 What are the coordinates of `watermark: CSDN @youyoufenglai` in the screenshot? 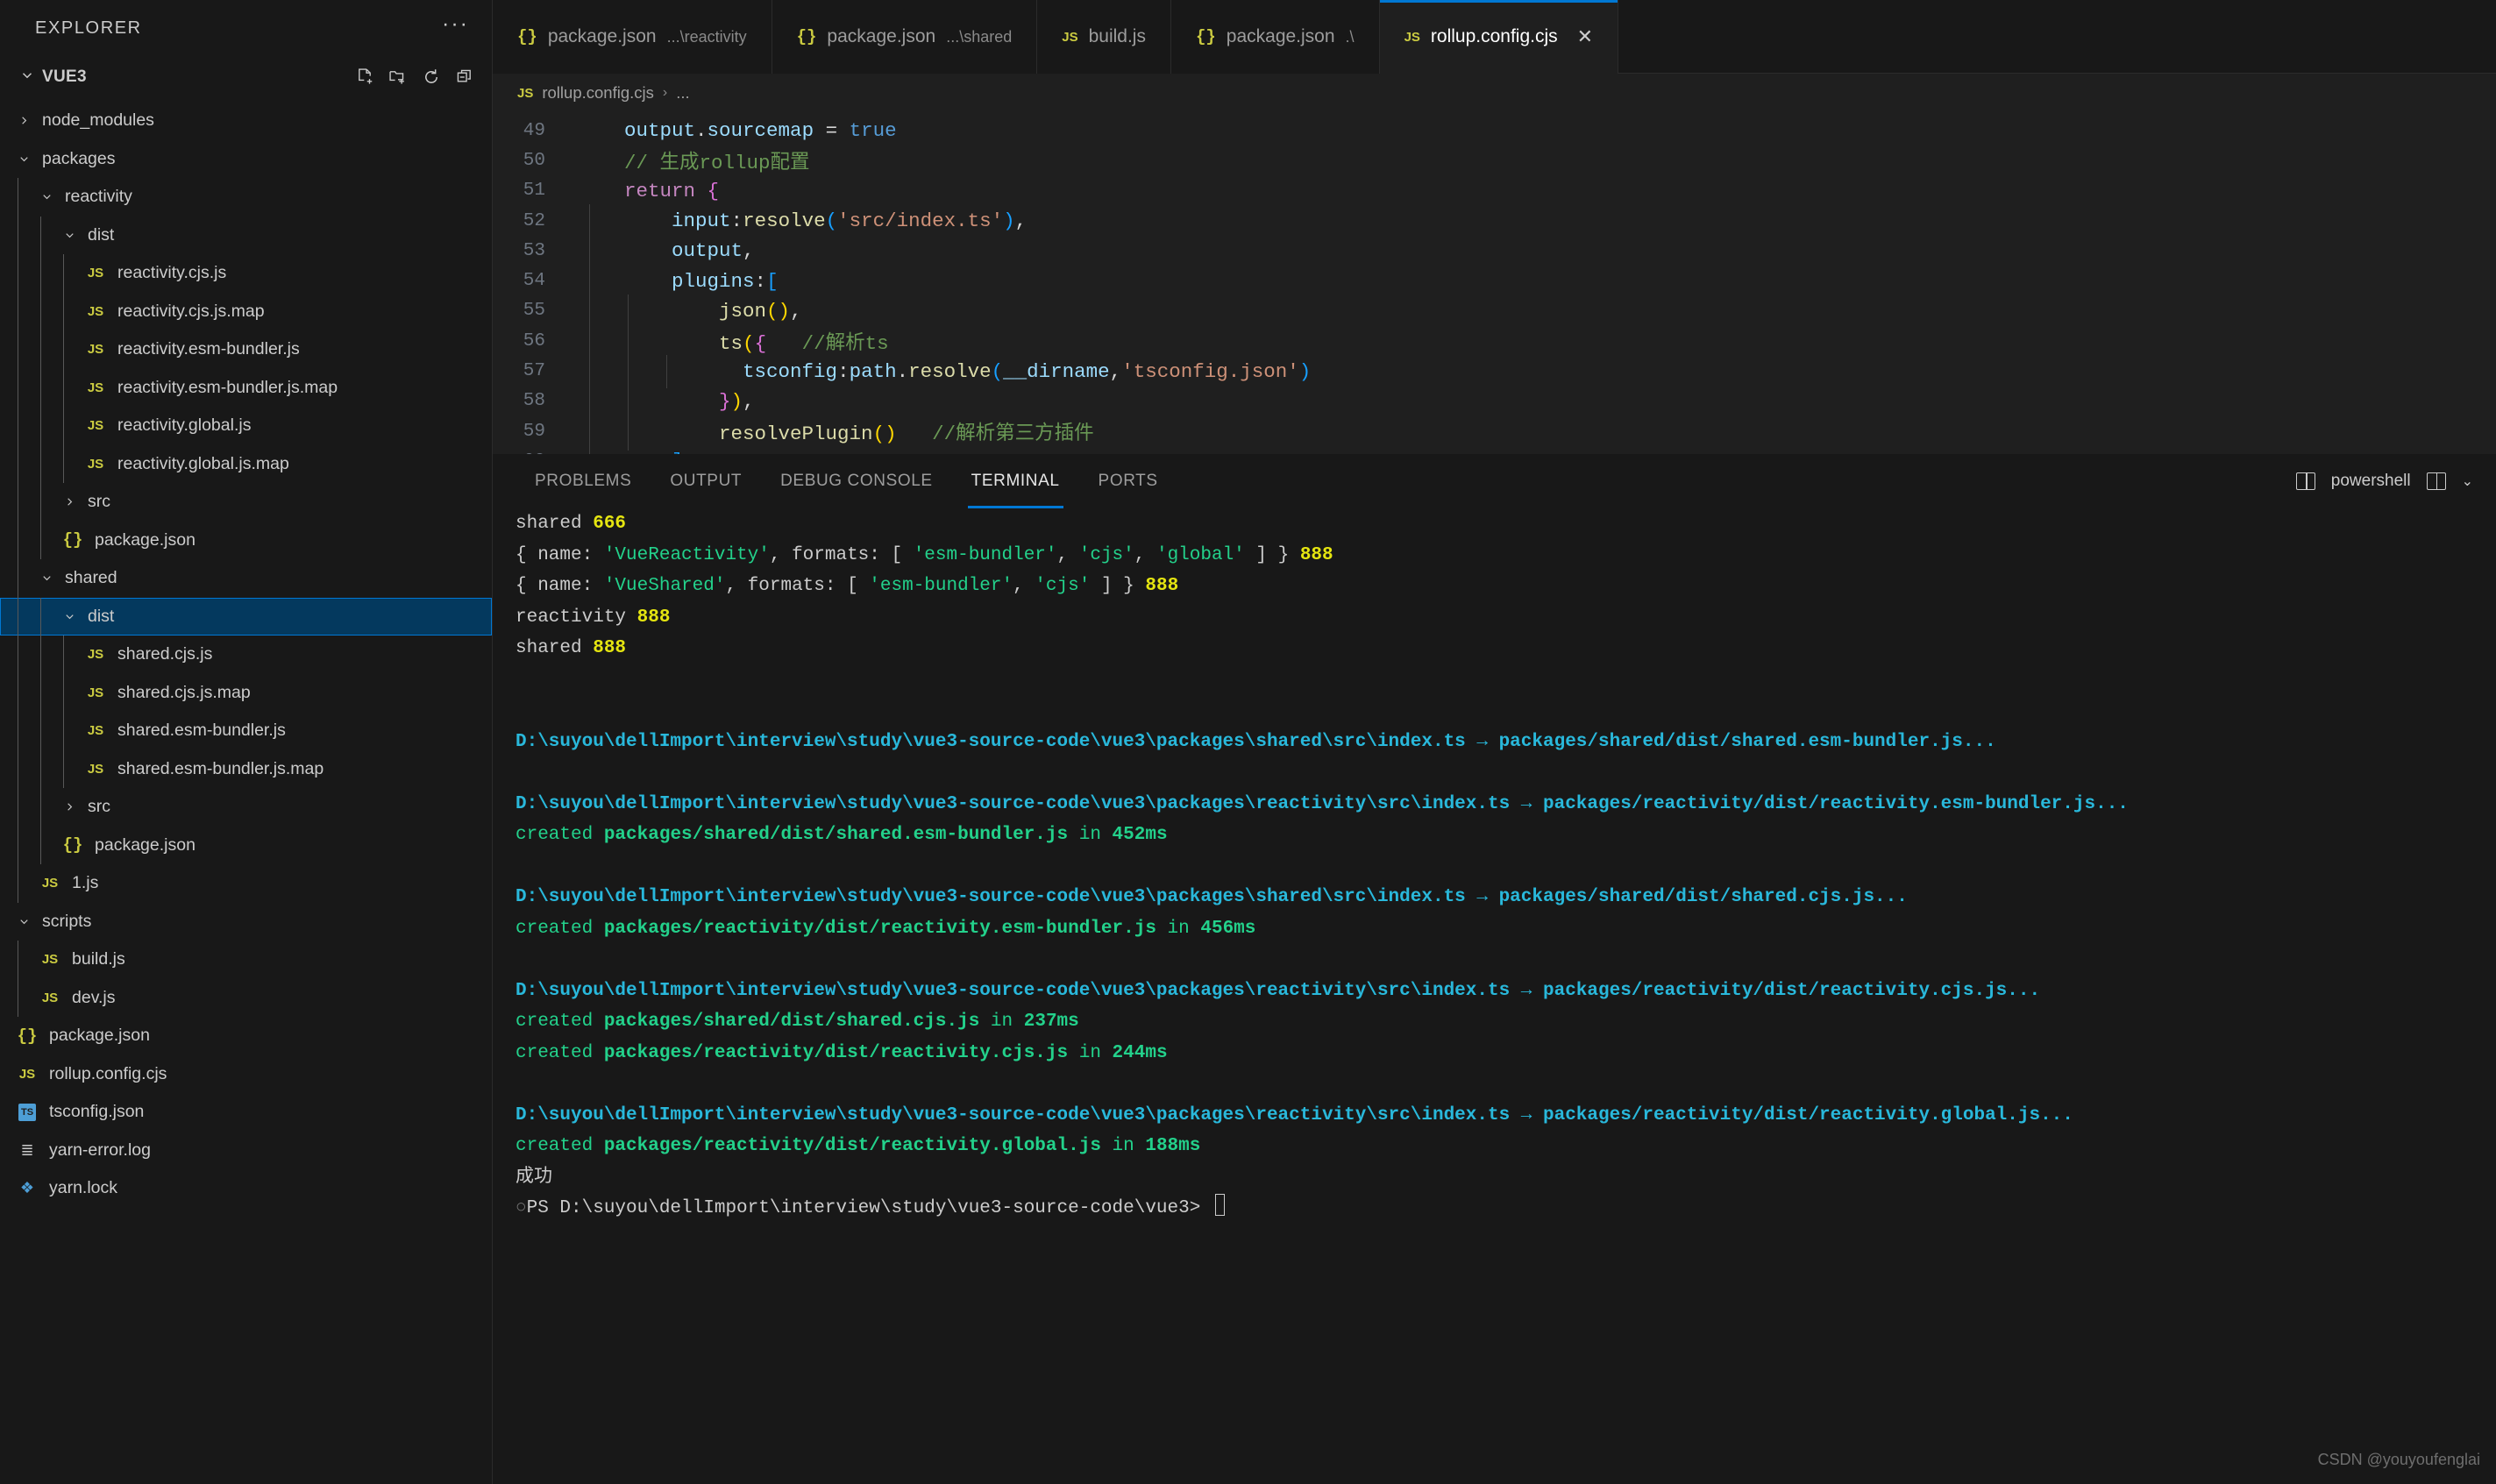 It's located at (2398, 1459).